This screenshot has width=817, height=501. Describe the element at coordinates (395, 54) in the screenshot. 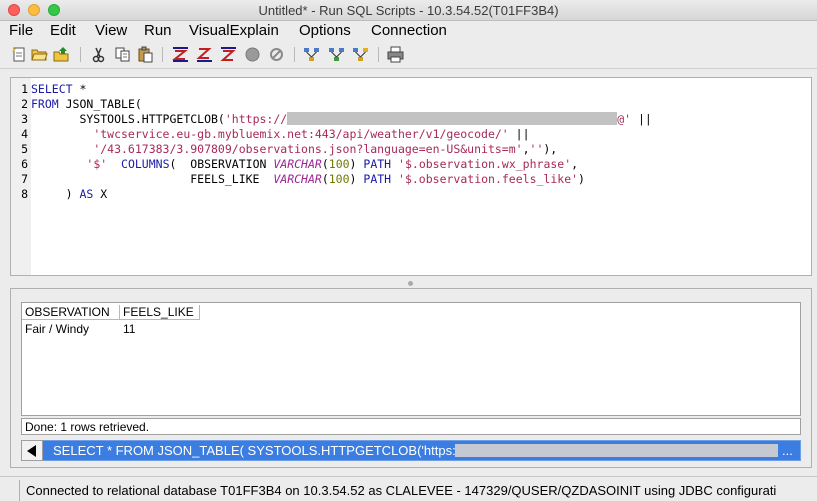

I see `print-icon` at that location.